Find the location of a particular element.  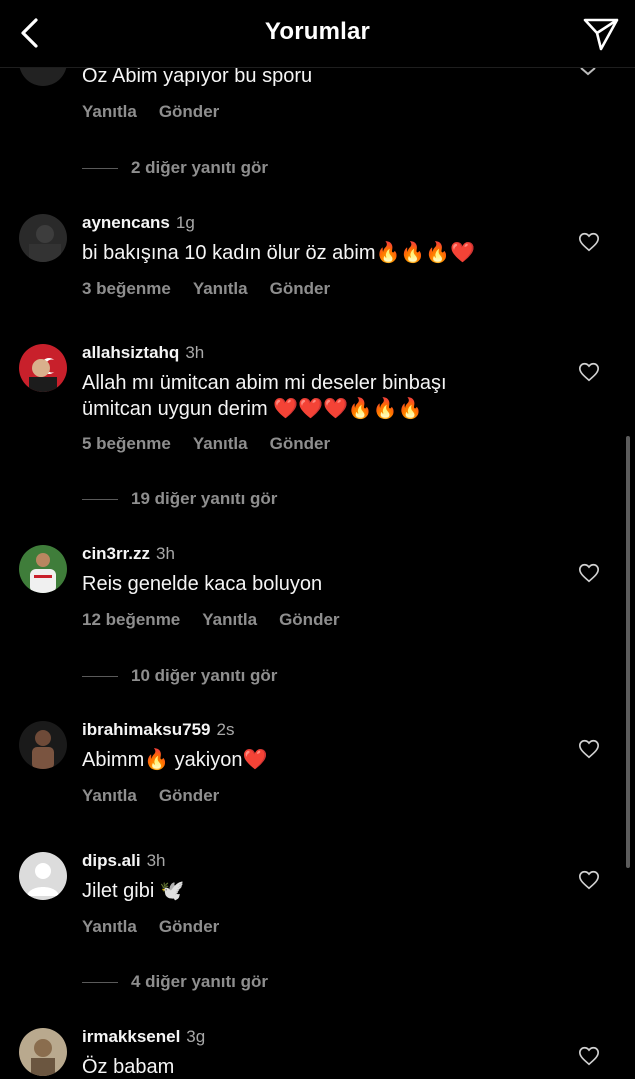

comment-username: cin3rr.zz 3h is located at coordinates (128, 554).